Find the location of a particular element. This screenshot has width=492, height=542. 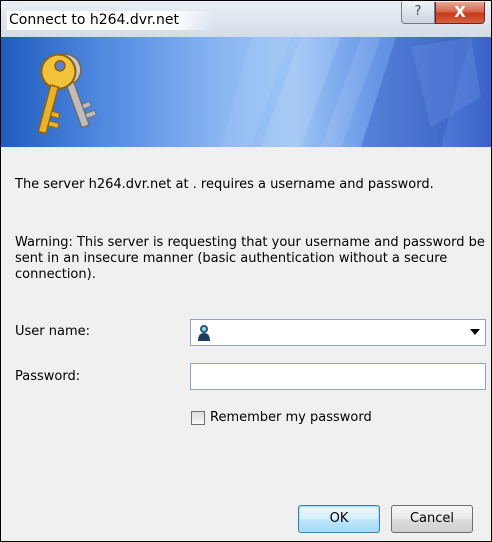

user-account-icon is located at coordinates (204, 333).